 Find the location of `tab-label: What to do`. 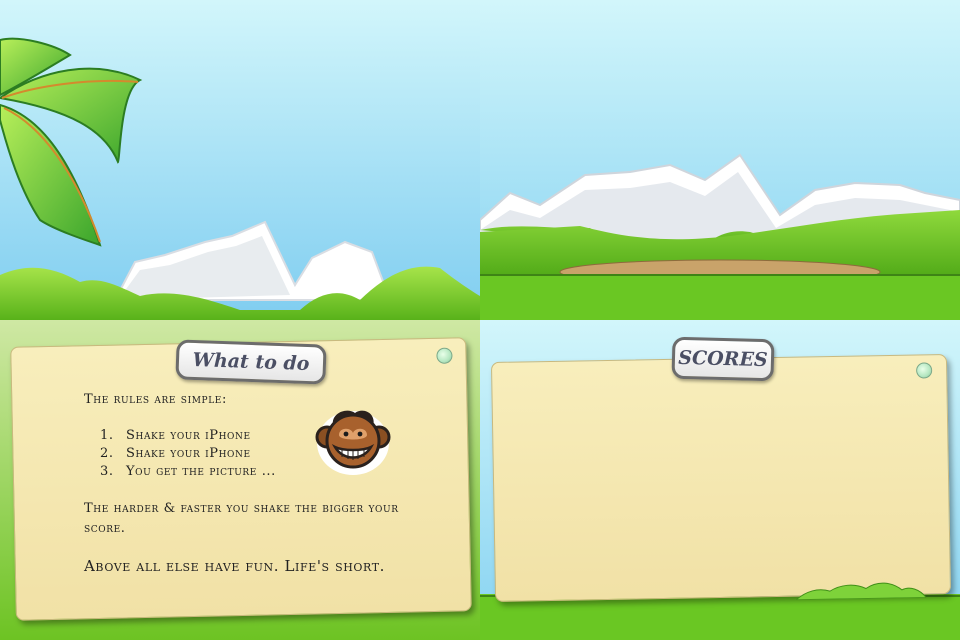

tab-label: What to do is located at coordinates (251, 362).